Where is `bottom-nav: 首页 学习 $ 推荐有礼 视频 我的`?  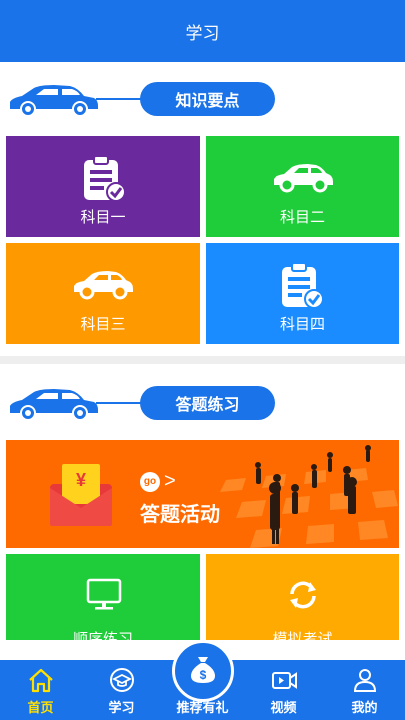
bottom-nav: 首页 学习 $ 推荐有礼 视频 我的 is located at coordinates (202, 680).